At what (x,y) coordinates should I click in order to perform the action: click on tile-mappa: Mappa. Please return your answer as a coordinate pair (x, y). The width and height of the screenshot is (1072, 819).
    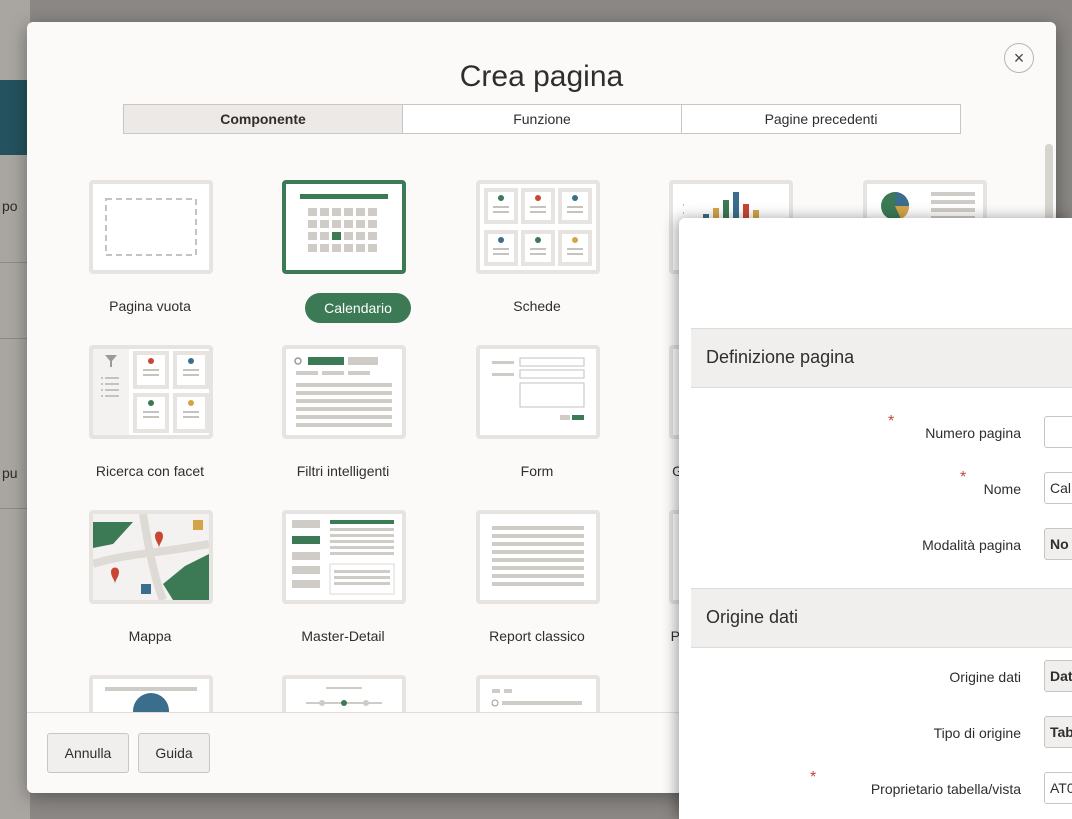
    Looking at the image, I should click on (150, 585).